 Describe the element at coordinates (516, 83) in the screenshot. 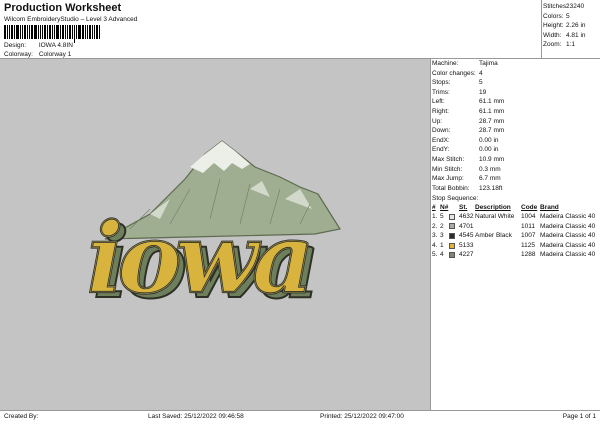

I see `machine-info-row: Stops: 5` at that location.